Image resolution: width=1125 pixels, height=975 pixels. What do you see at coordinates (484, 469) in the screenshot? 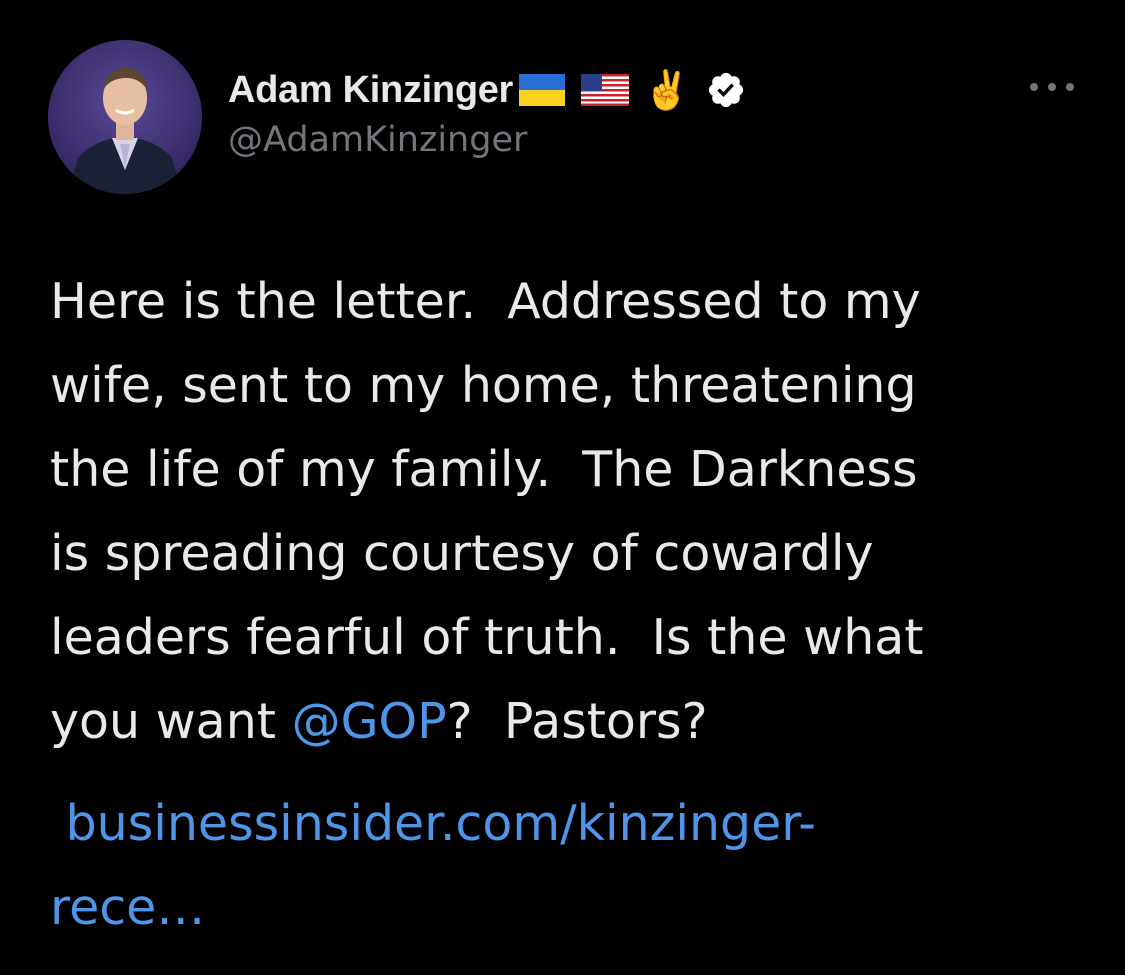
I see `tweet-line: the life of my family. The Darkness` at bounding box center [484, 469].